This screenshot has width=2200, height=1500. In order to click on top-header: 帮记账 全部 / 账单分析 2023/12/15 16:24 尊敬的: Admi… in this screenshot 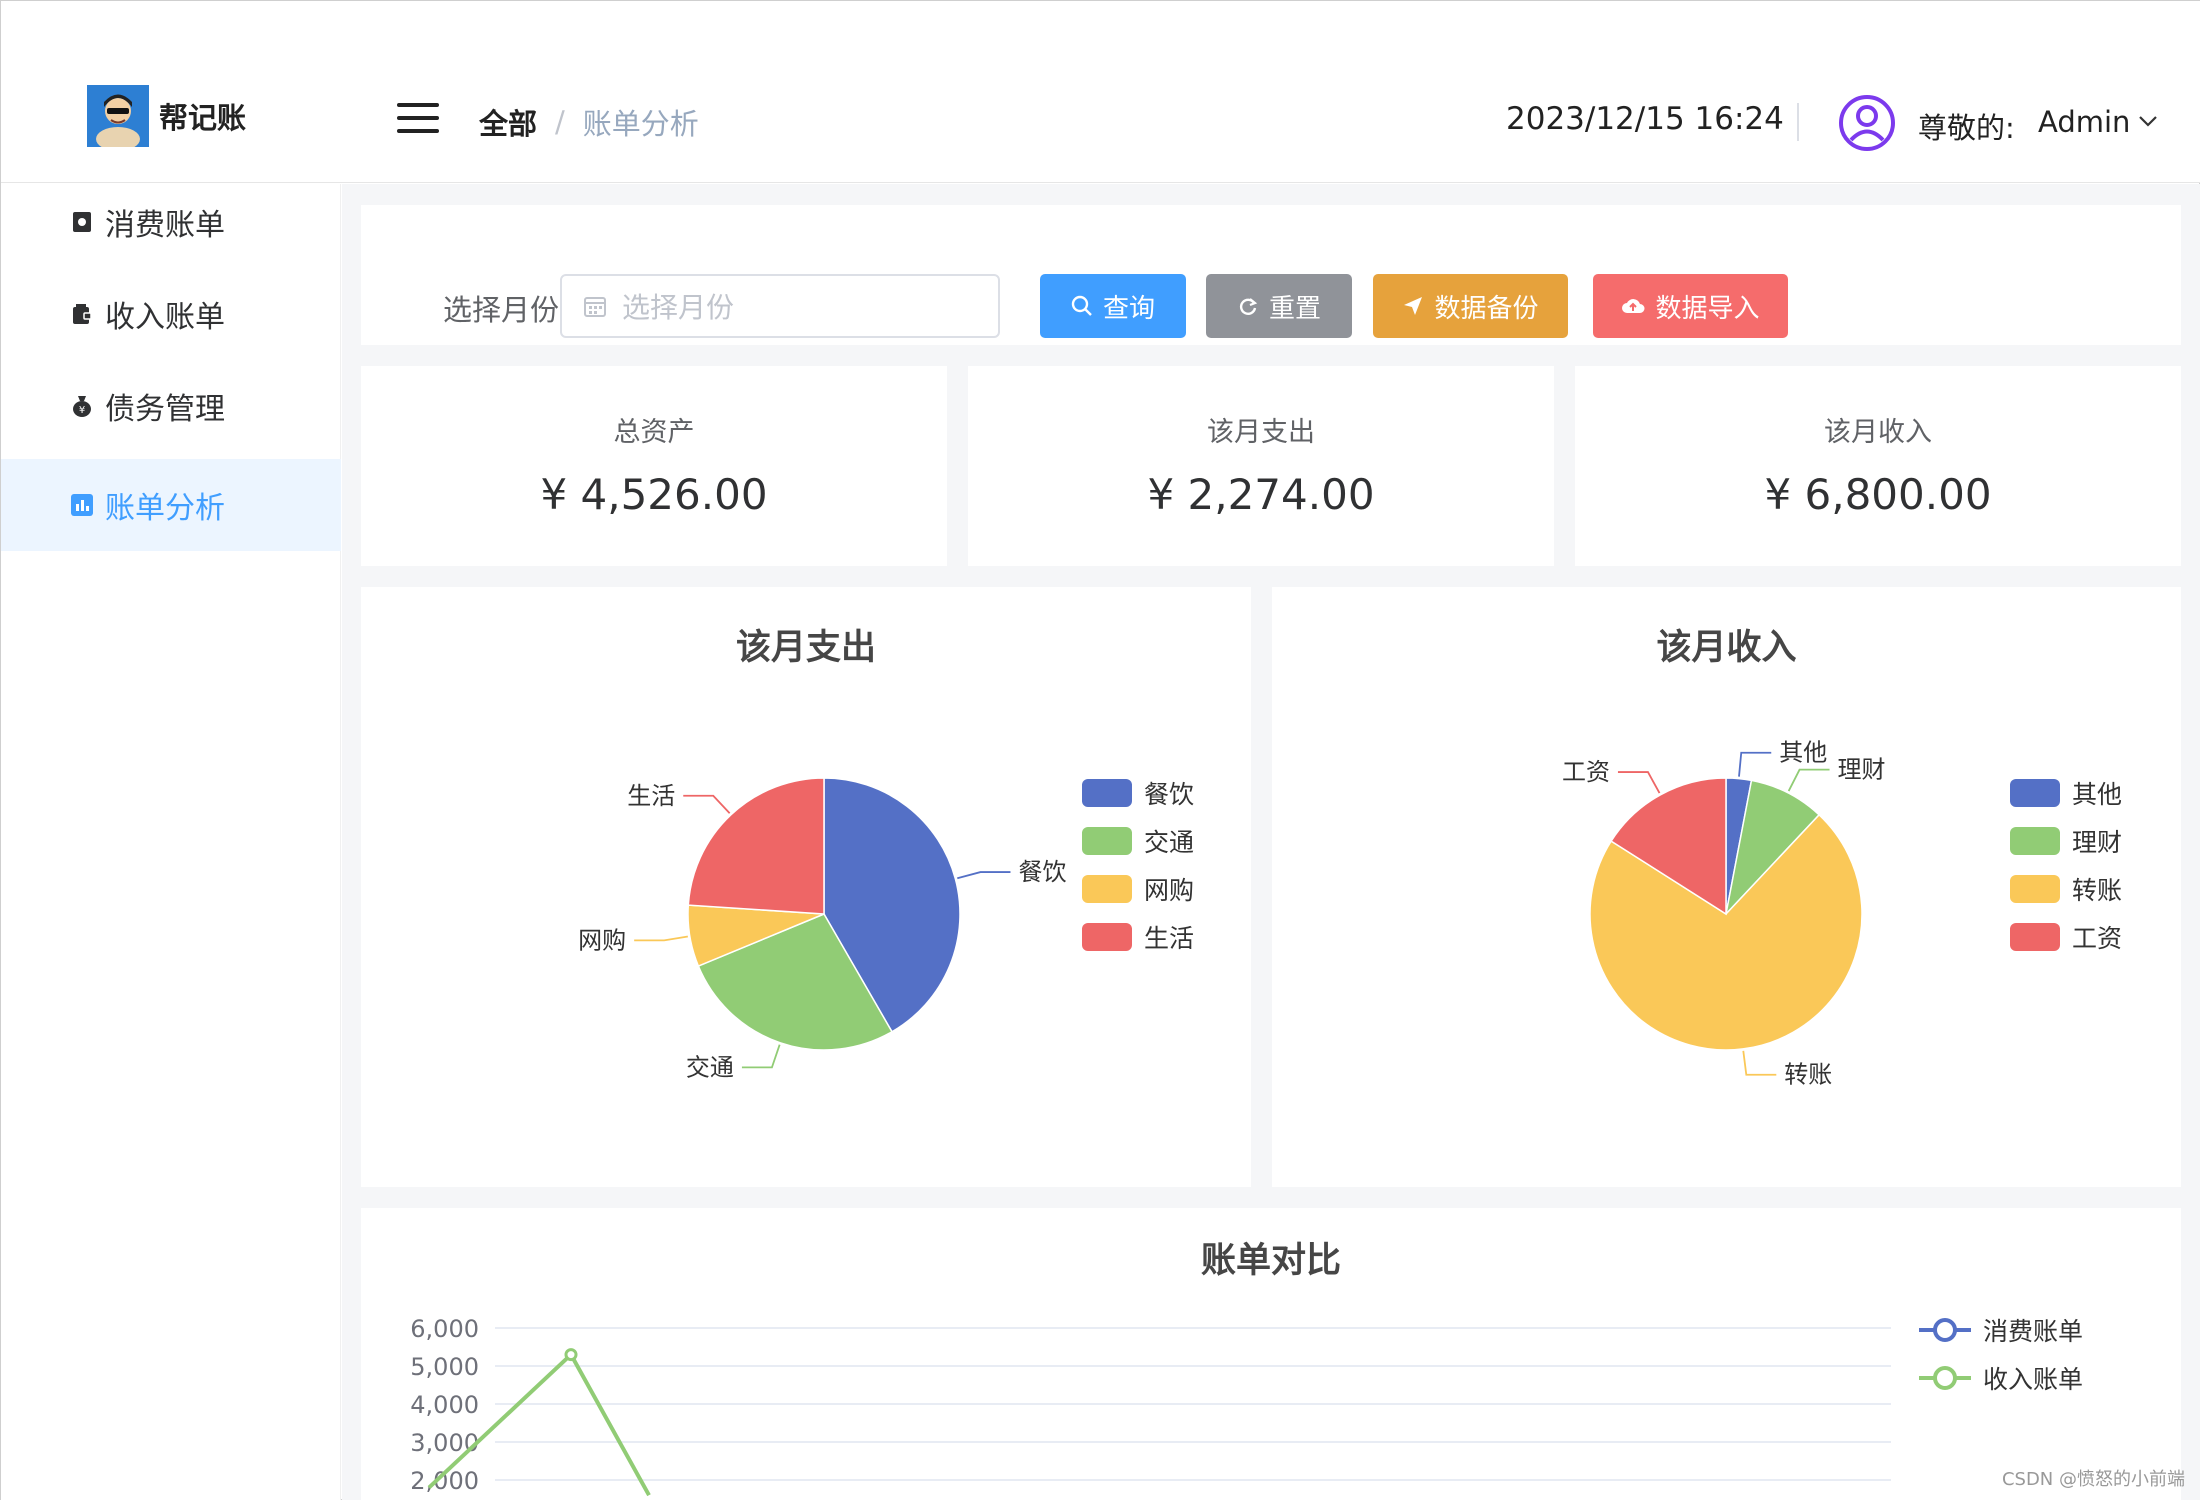, I will do `click(1100, 92)`.